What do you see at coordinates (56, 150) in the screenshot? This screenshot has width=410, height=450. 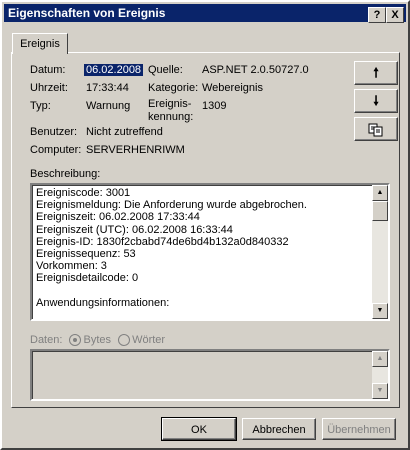 I see `computer-label: Computer:` at bounding box center [56, 150].